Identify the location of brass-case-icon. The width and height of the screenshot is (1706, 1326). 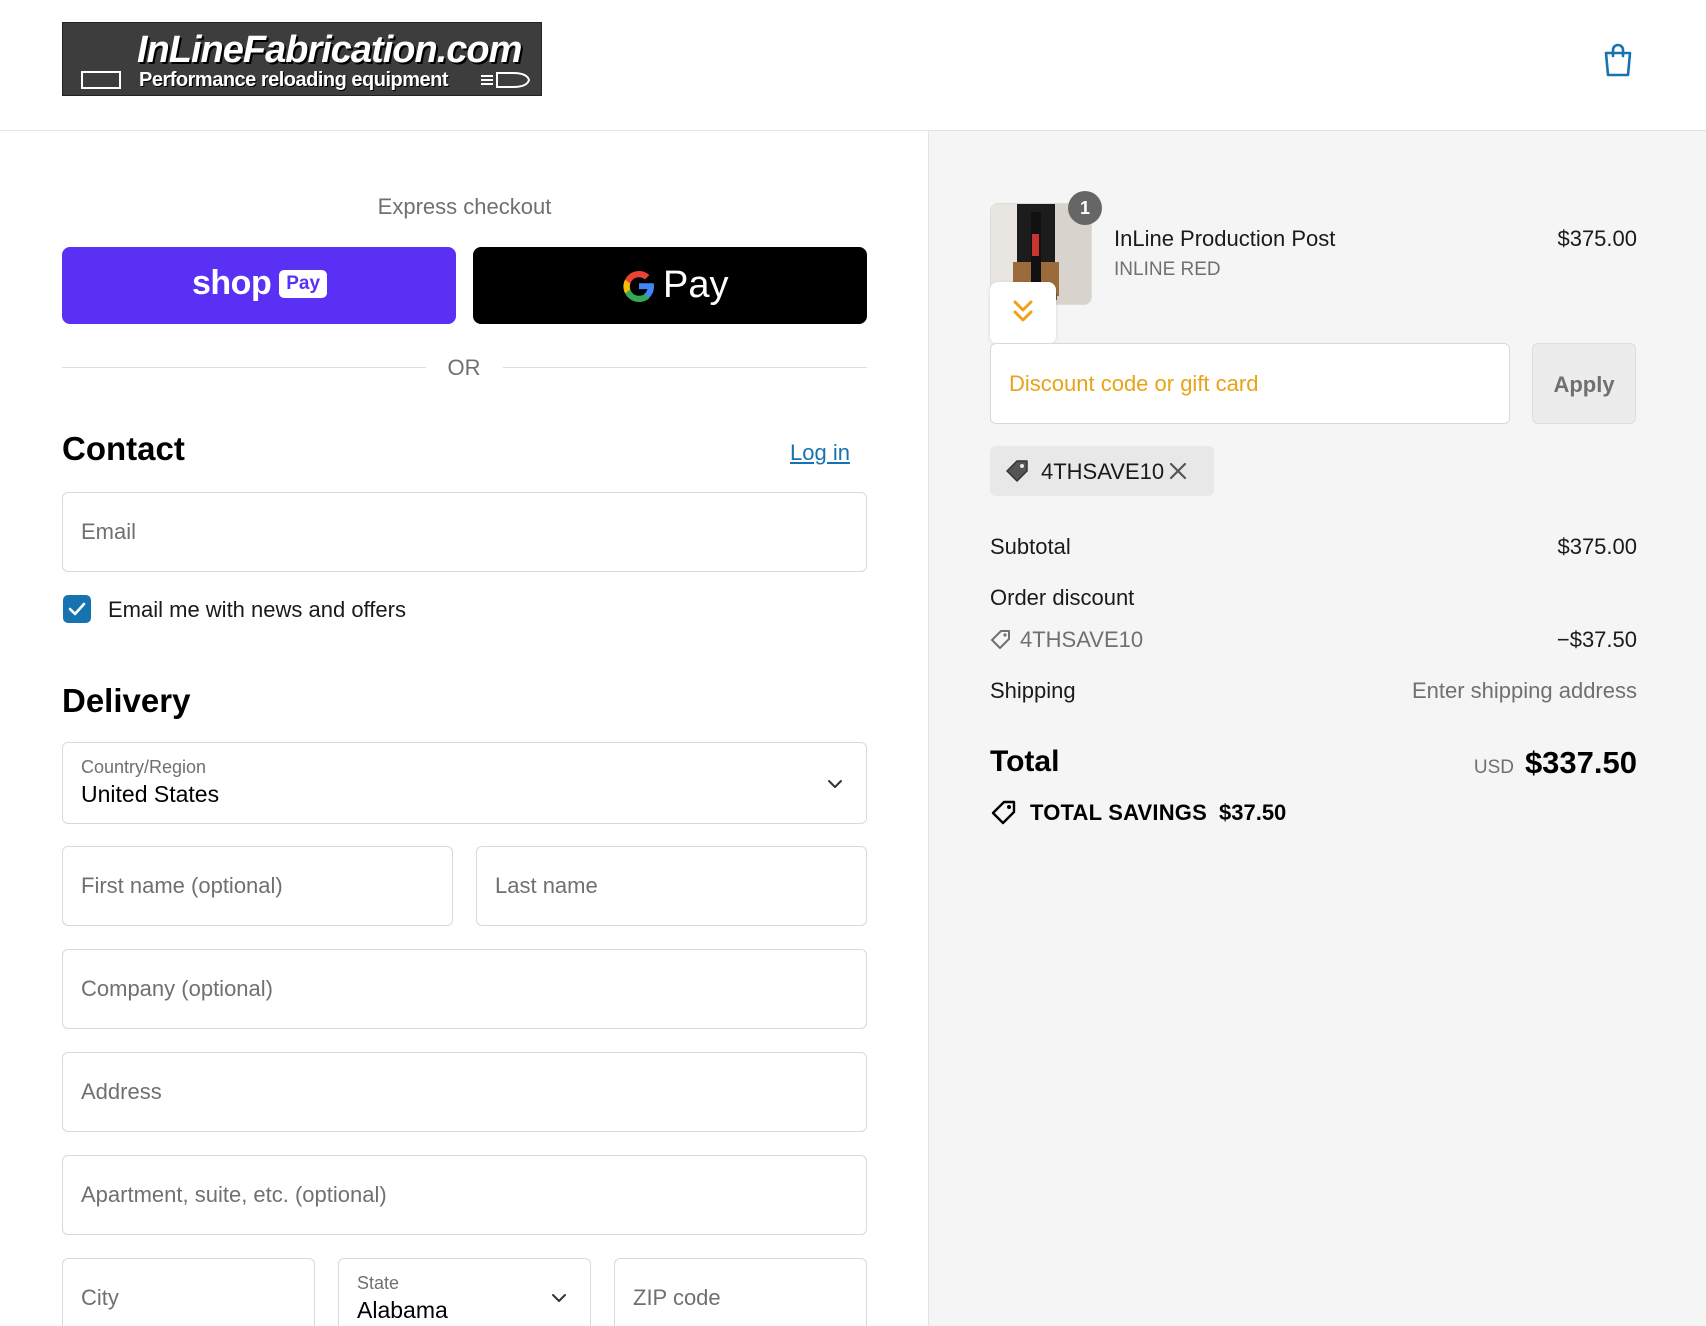
(101, 80).